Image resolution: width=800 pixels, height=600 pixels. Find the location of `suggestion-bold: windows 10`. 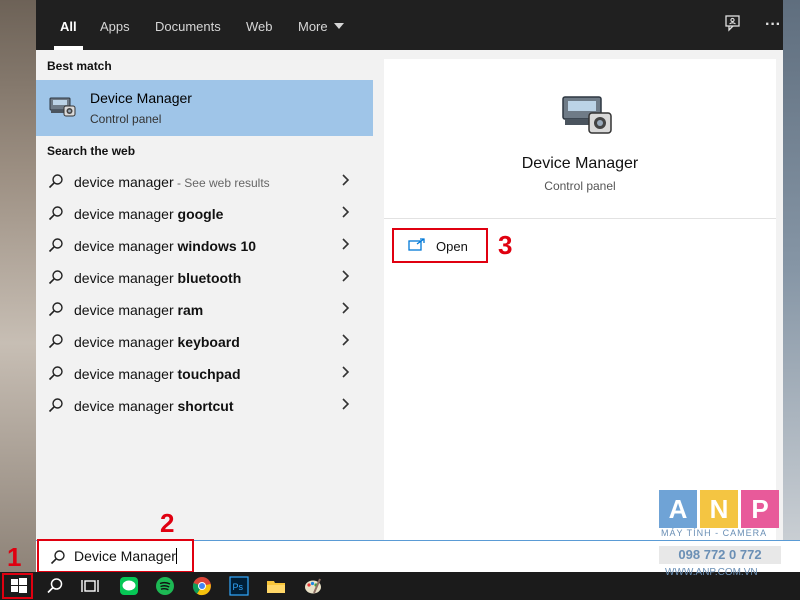

suggestion-bold: windows 10 is located at coordinates (217, 246).